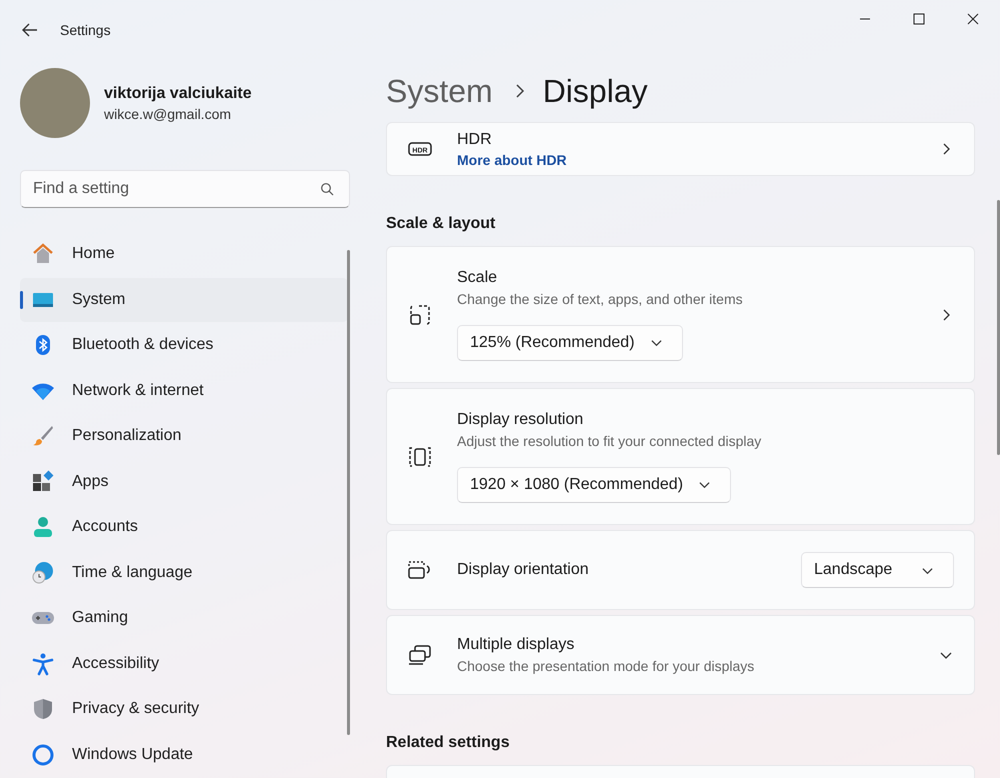  I want to click on dropdown: Landscape, so click(877, 570).